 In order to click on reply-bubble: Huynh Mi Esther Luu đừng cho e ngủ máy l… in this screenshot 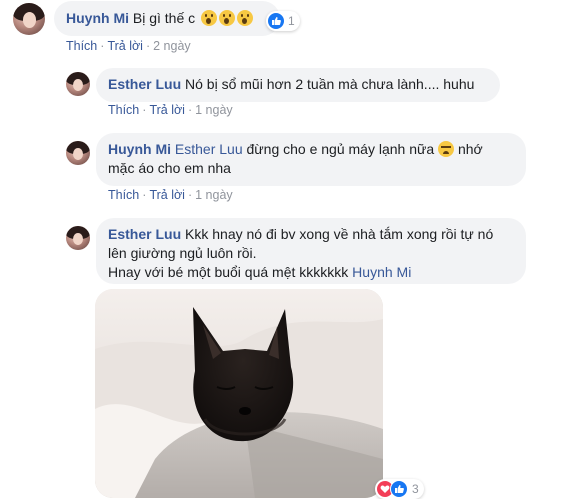, I will do `click(311, 159)`.